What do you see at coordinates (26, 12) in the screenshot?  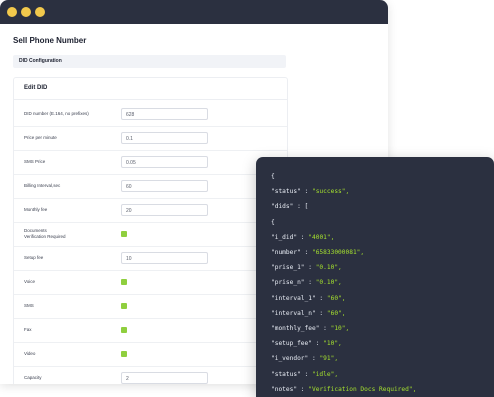 I see `window-minimize-dot` at bounding box center [26, 12].